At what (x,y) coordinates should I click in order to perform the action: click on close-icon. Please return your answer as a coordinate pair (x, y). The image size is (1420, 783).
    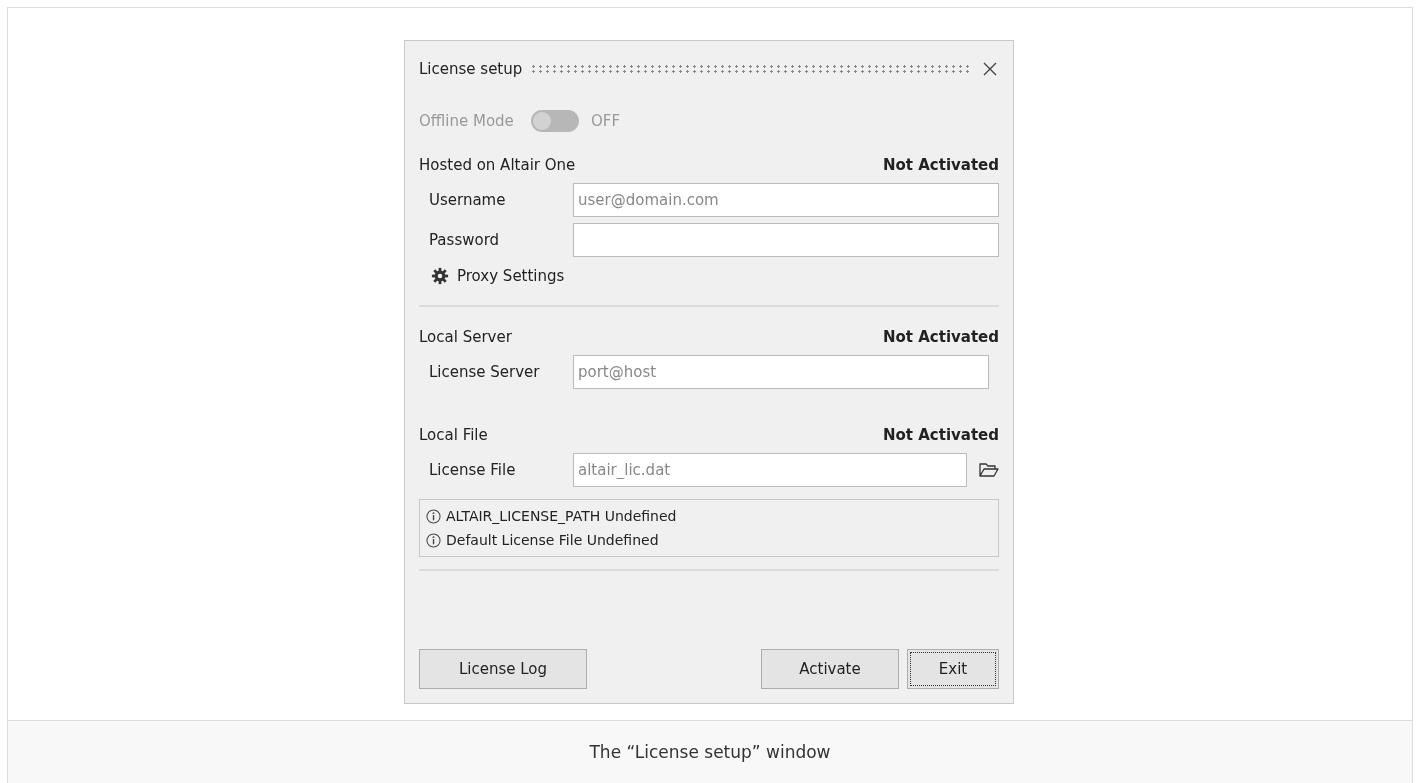
    Looking at the image, I should click on (990, 69).